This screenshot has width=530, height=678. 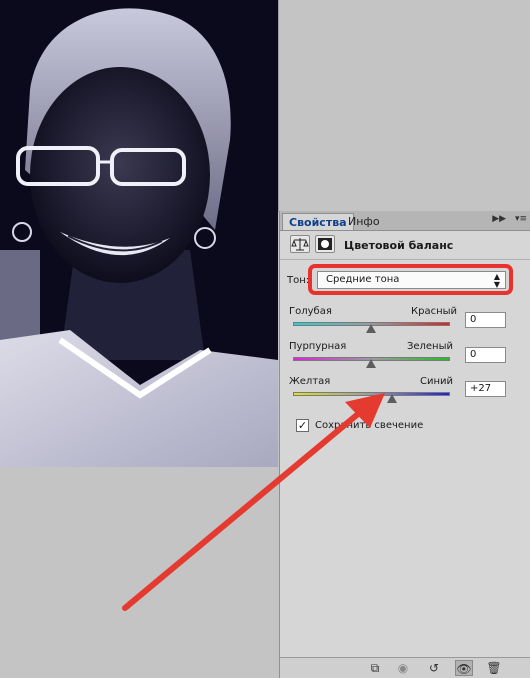 What do you see at coordinates (310, 311) in the screenshot?
I see `cyan-label: Голубая` at bounding box center [310, 311].